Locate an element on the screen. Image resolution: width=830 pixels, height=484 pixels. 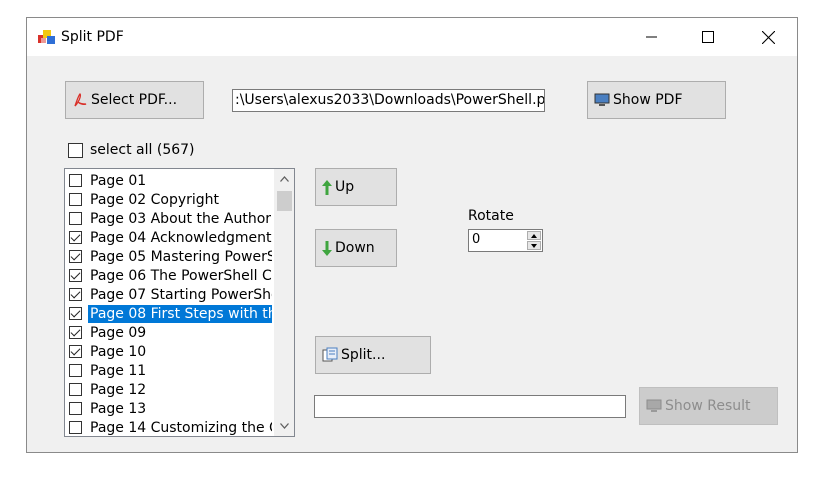
rotate-label: Rotate is located at coordinates (491, 216).